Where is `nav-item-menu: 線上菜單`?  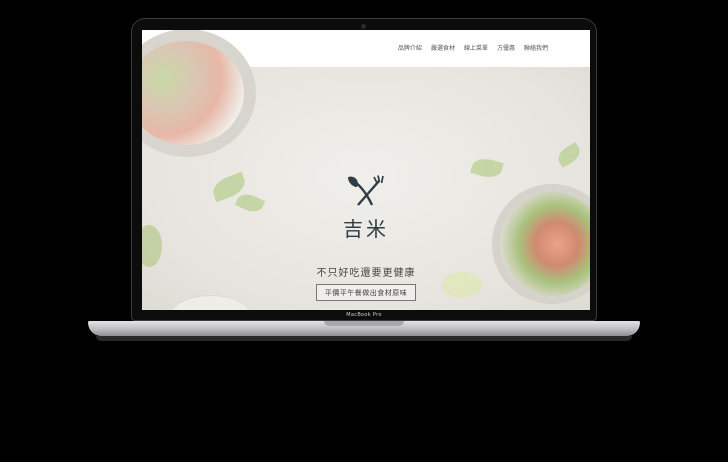
nav-item-menu: 線上菜單 is located at coordinates (476, 47).